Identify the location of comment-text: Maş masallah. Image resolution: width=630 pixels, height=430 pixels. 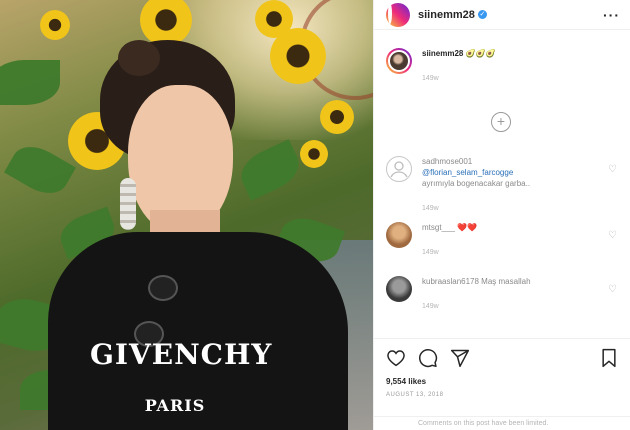
(506, 281).